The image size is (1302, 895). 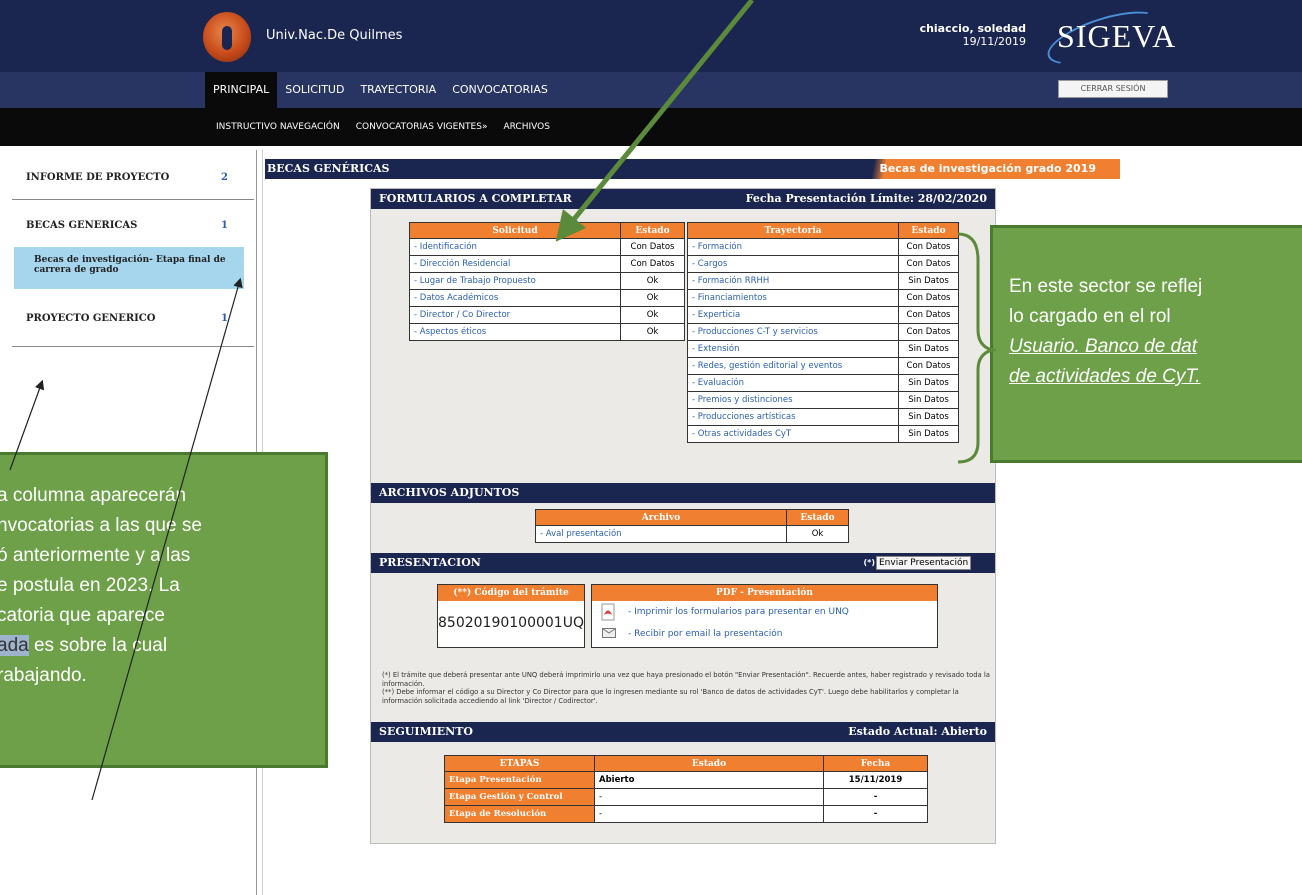 What do you see at coordinates (686, 797) in the screenshot?
I see `table-row: Etapa Gestión y Control - -` at bounding box center [686, 797].